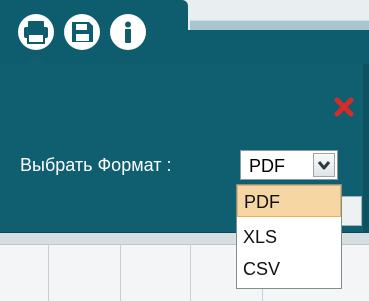 Image resolution: width=369 pixels, height=301 pixels. I want to click on format-option-pdf: PDF, so click(289, 201).